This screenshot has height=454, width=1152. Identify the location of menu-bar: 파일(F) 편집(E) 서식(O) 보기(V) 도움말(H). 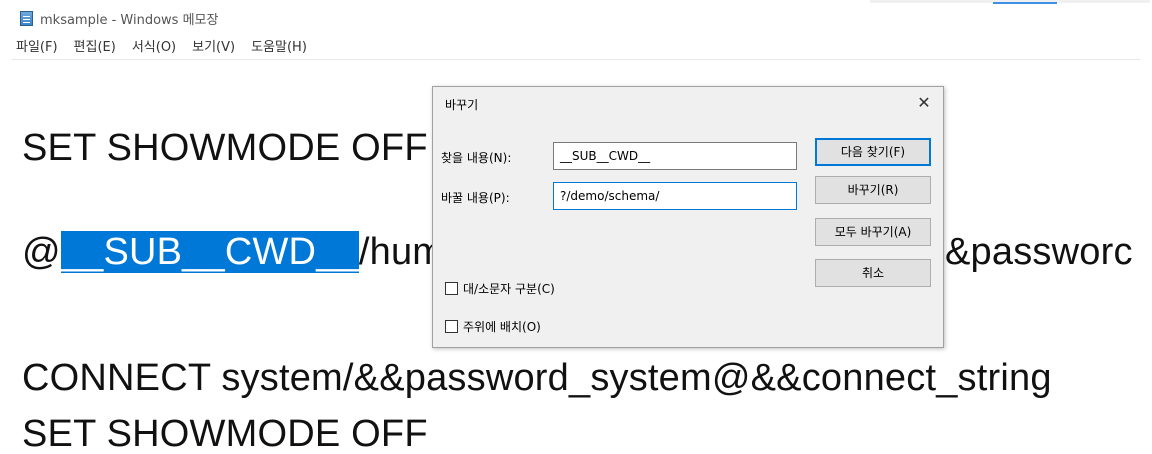
(161, 46).